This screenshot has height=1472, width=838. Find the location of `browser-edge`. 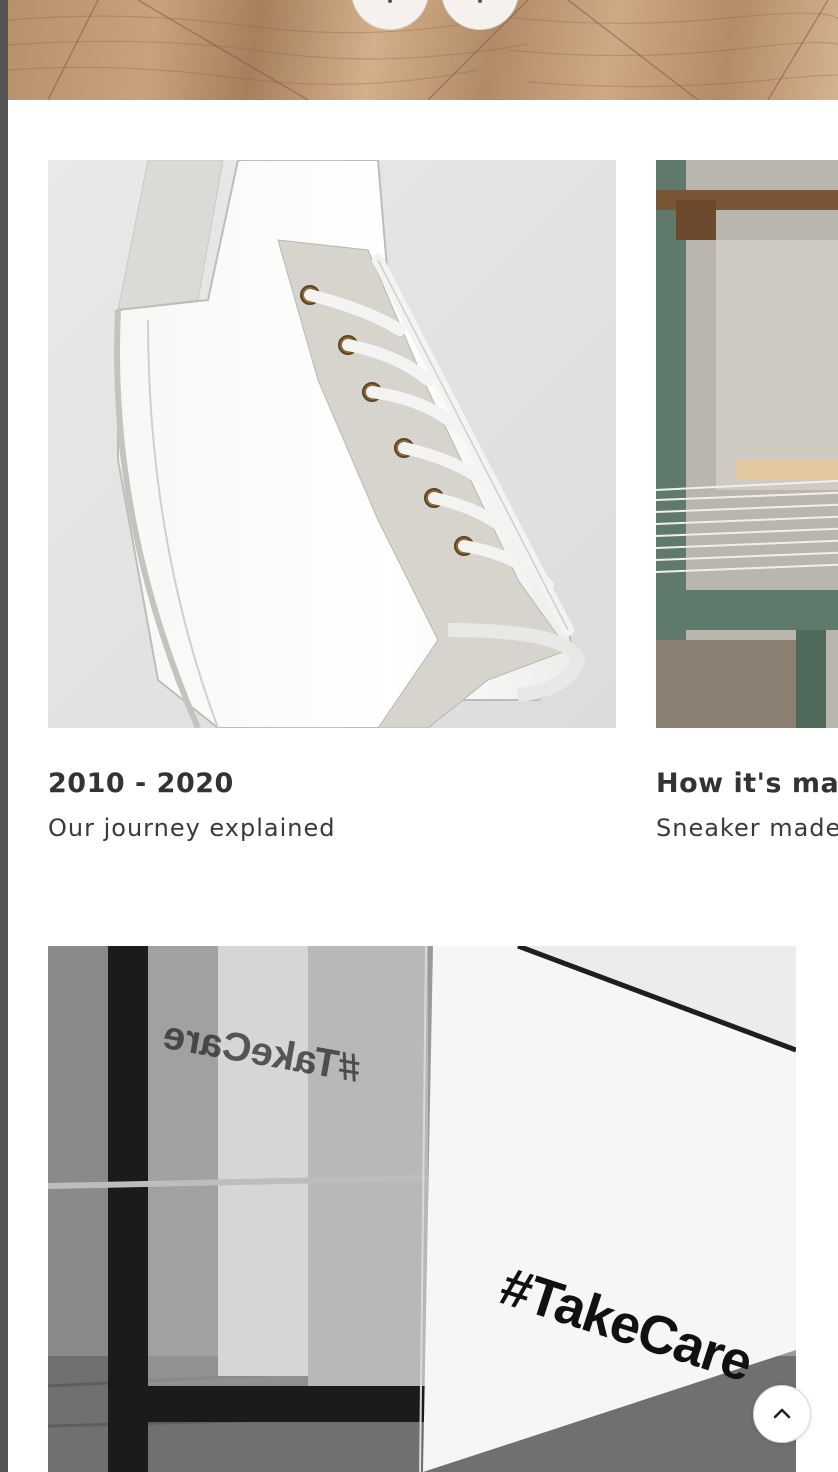

browser-edge is located at coordinates (4, 736).